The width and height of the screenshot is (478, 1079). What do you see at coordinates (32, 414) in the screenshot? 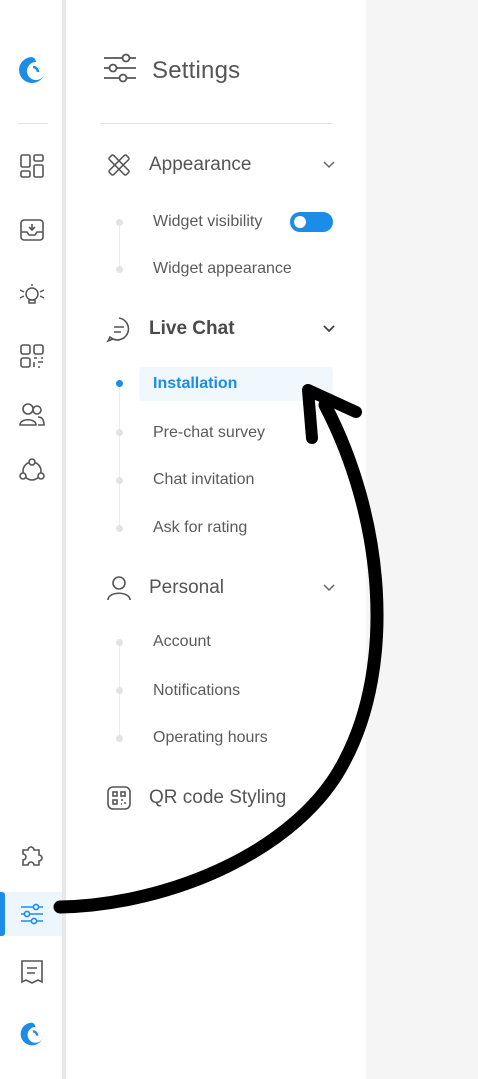
I see `users-icon` at bounding box center [32, 414].